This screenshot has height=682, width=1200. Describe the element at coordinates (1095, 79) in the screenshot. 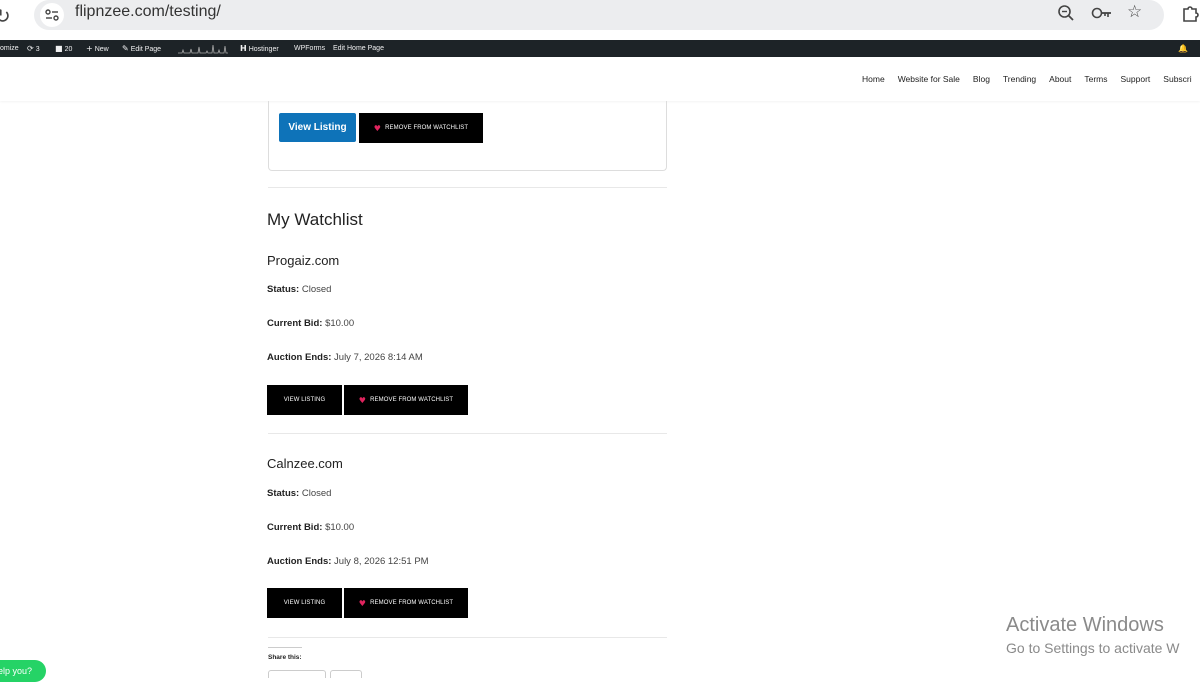

I see `nav-terms: Terms` at that location.